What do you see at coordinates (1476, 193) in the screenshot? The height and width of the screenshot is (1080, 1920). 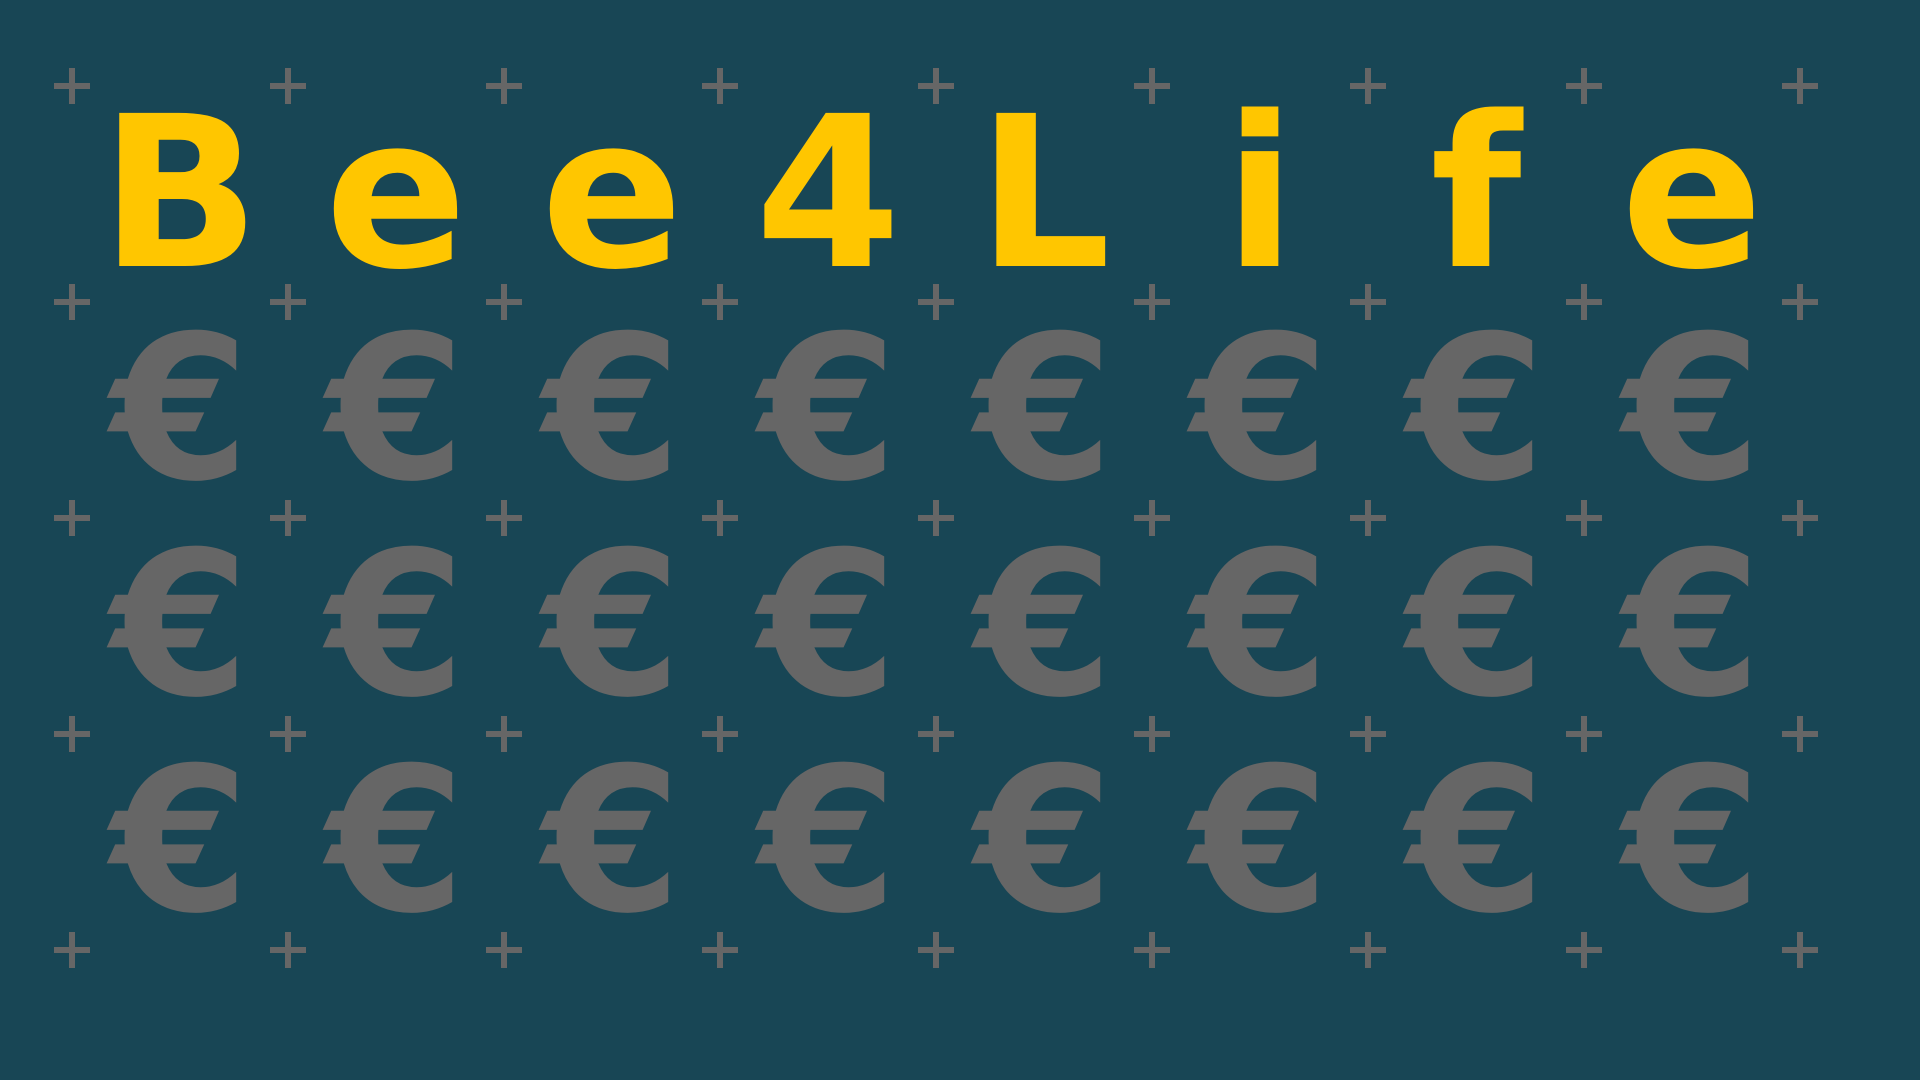 I see `title-letter: f` at bounding box center [1476, 193].